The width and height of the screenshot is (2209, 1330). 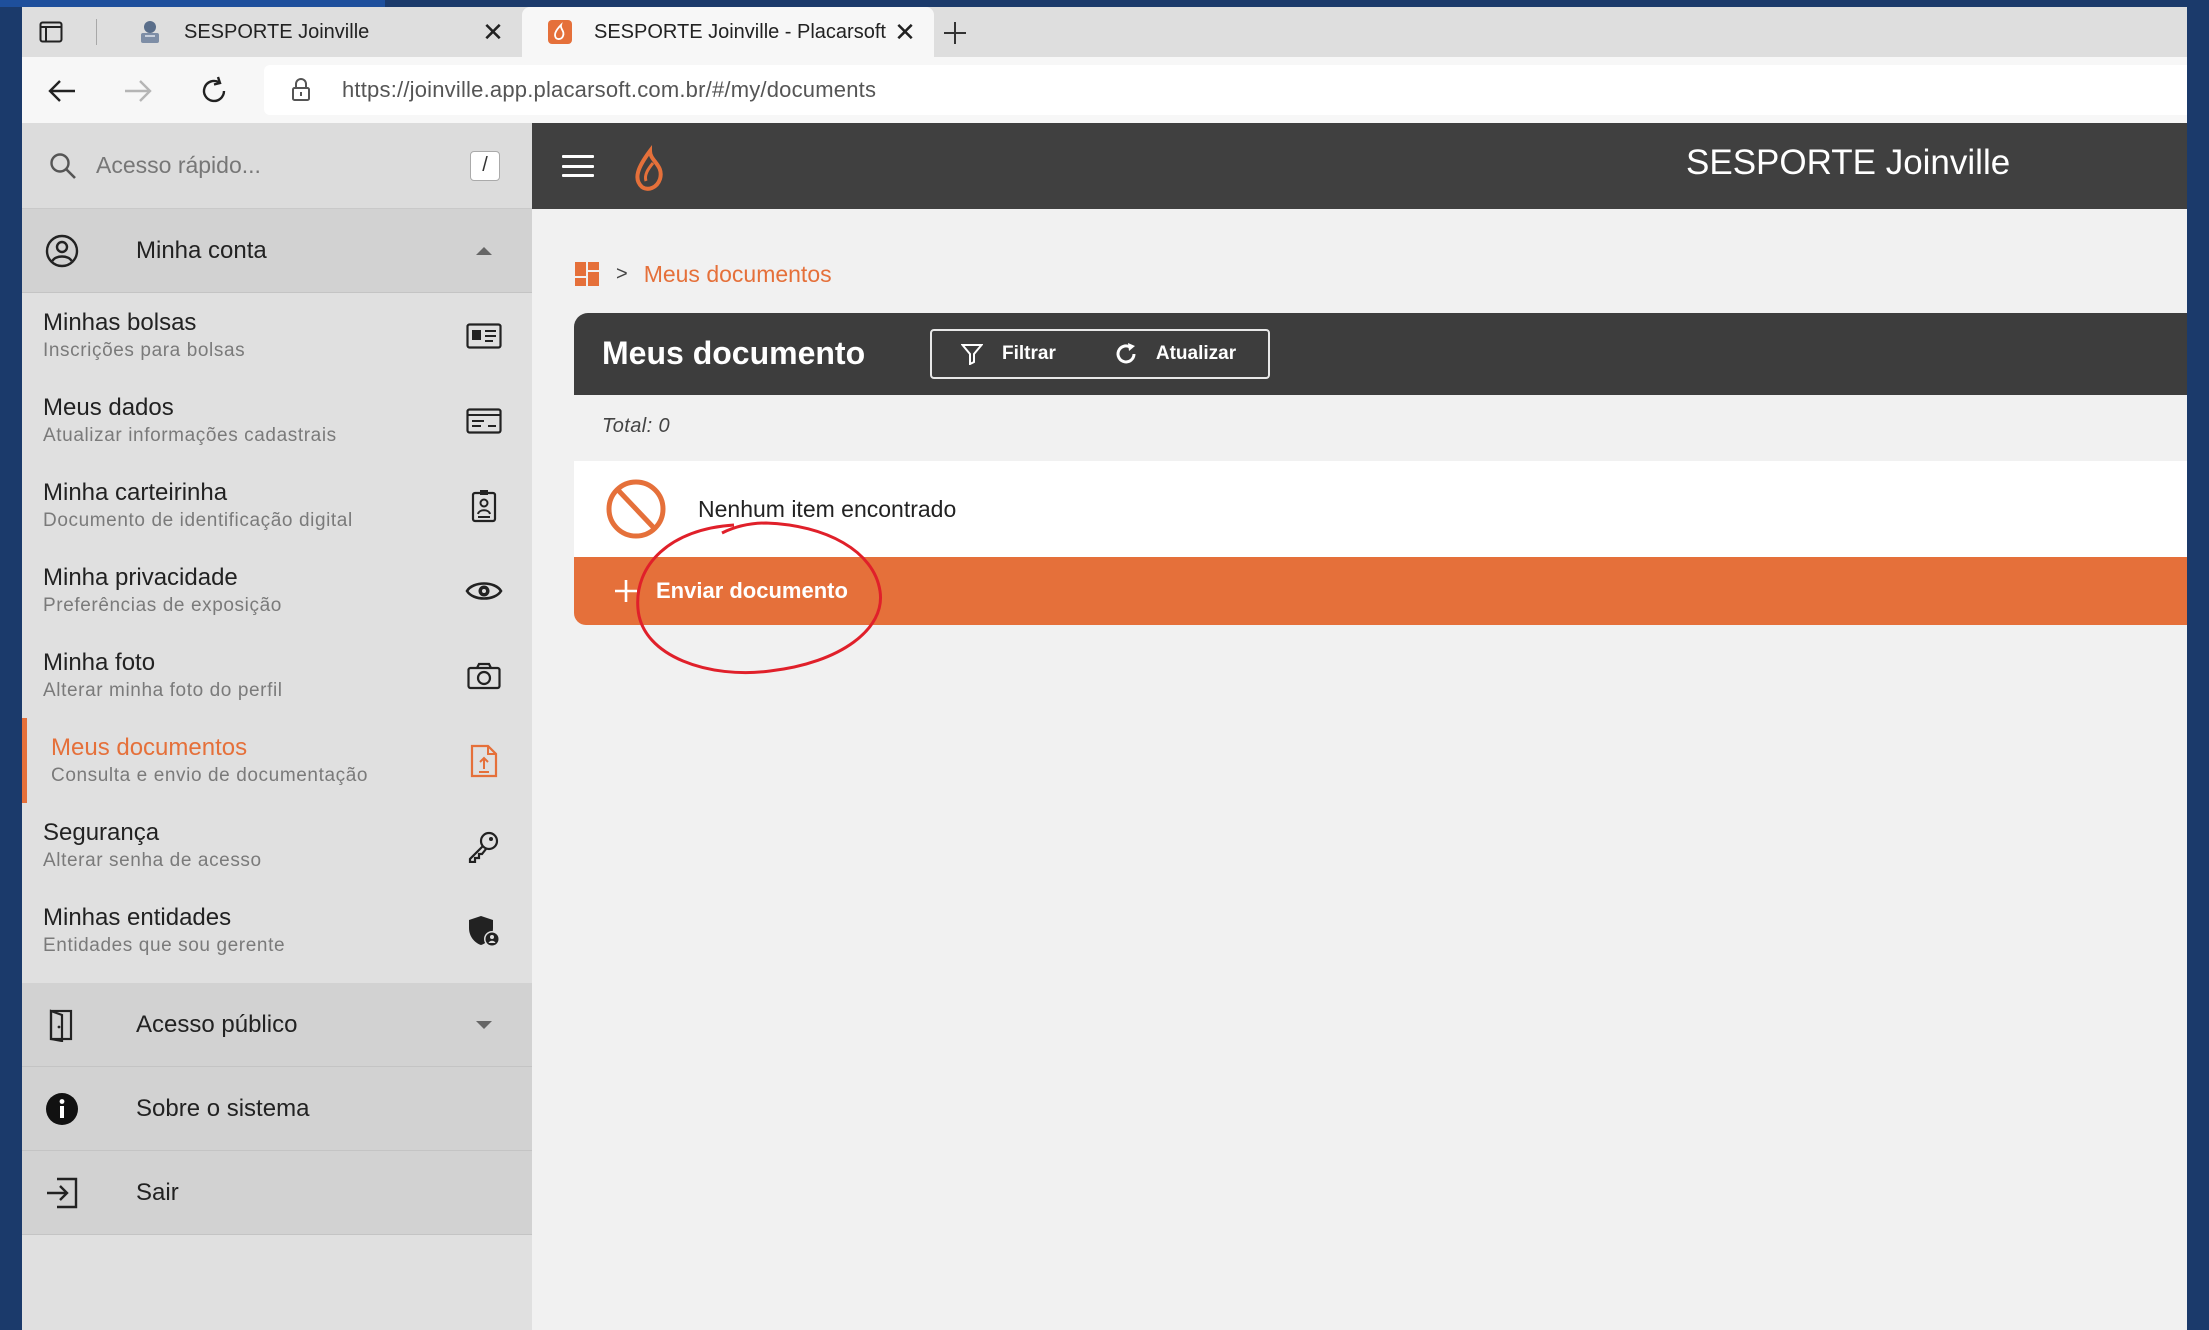 What do you see at coordinates (210, 775) in the screenshot?
I see `menu-subtitle: Consulta e envio de documentação` at bounding box center [210, 775].